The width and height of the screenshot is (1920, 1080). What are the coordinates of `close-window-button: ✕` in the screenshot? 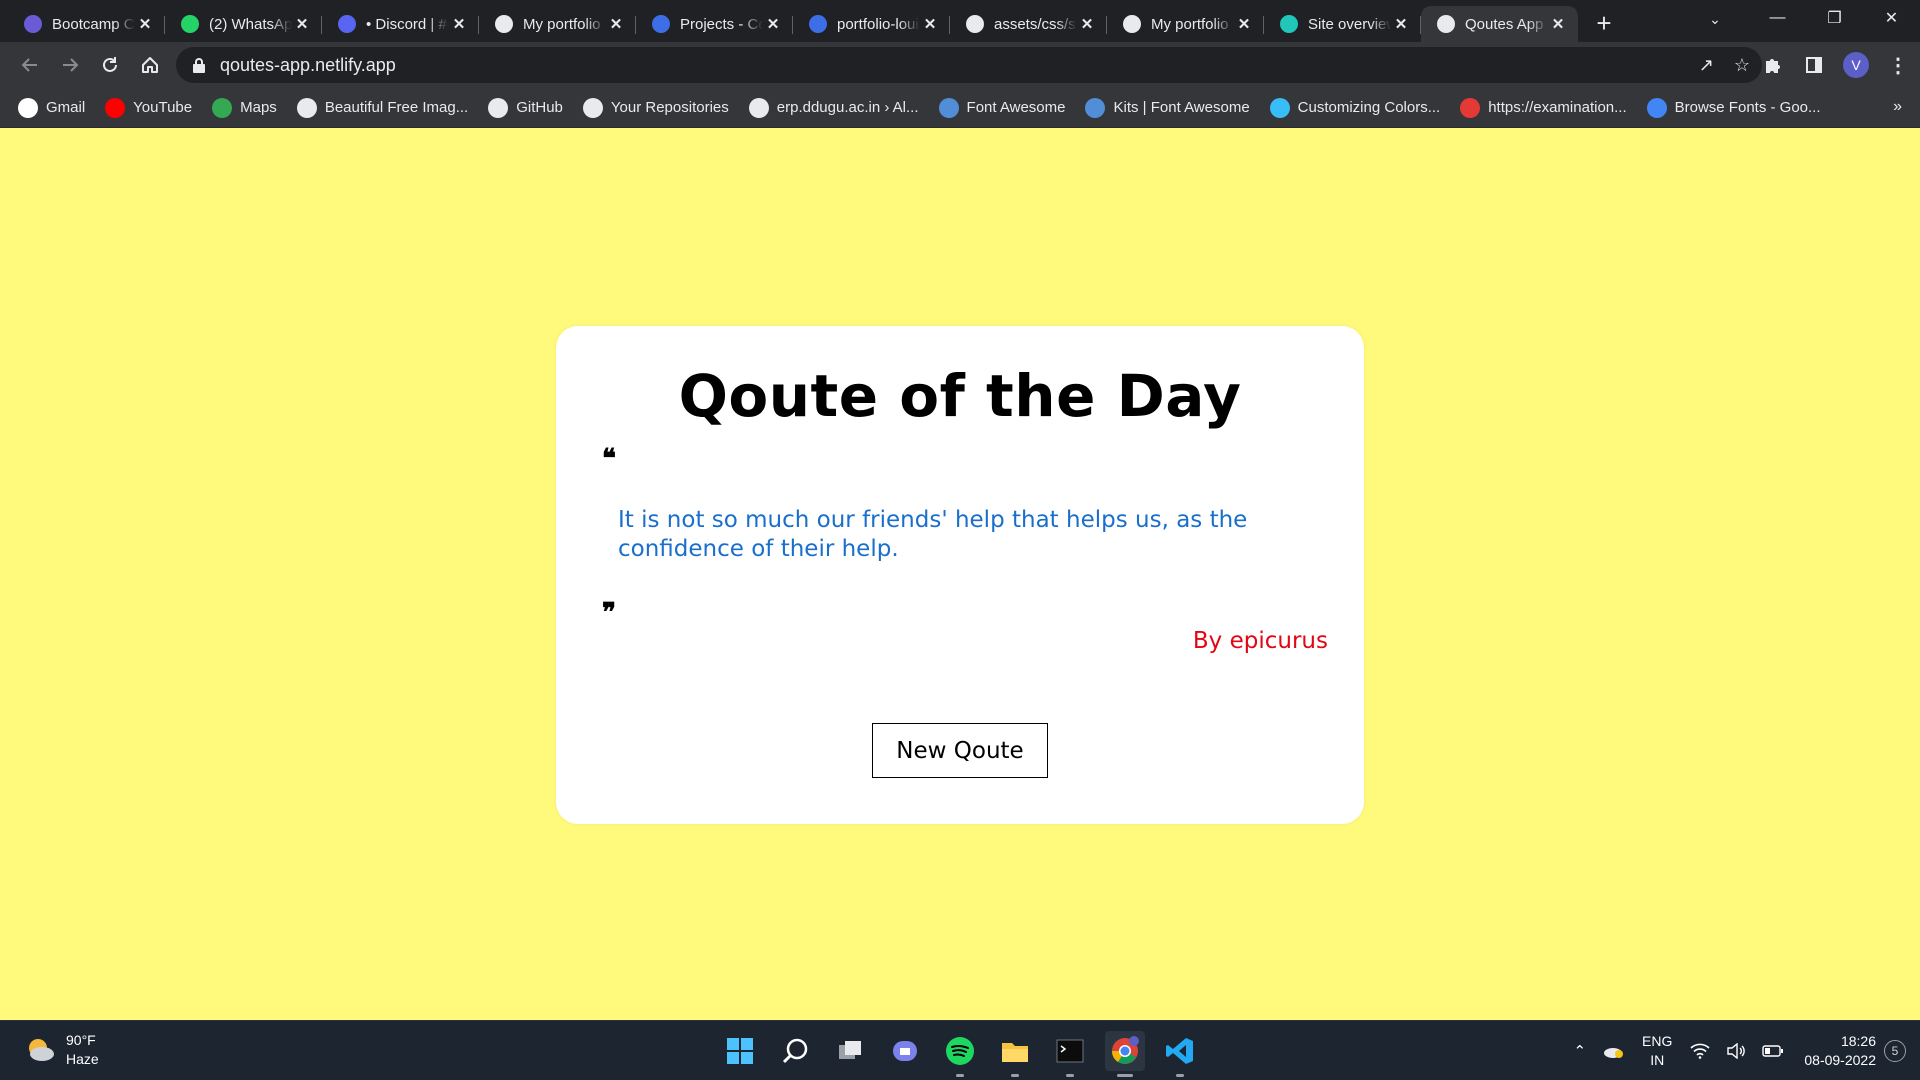 It's located at (1891, 18).